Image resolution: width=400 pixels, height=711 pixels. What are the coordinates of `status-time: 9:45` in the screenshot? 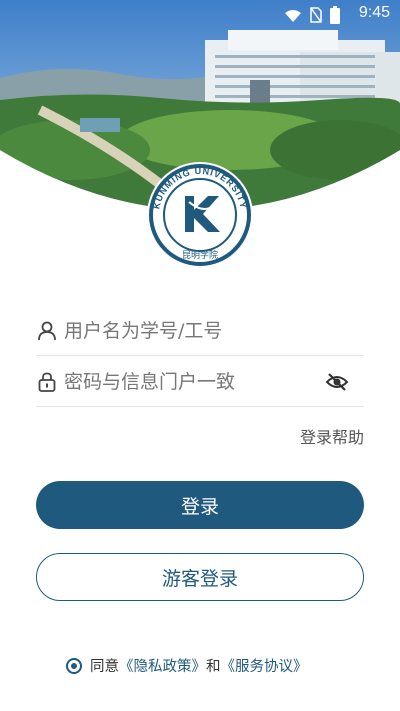 It's located at (374, 12).